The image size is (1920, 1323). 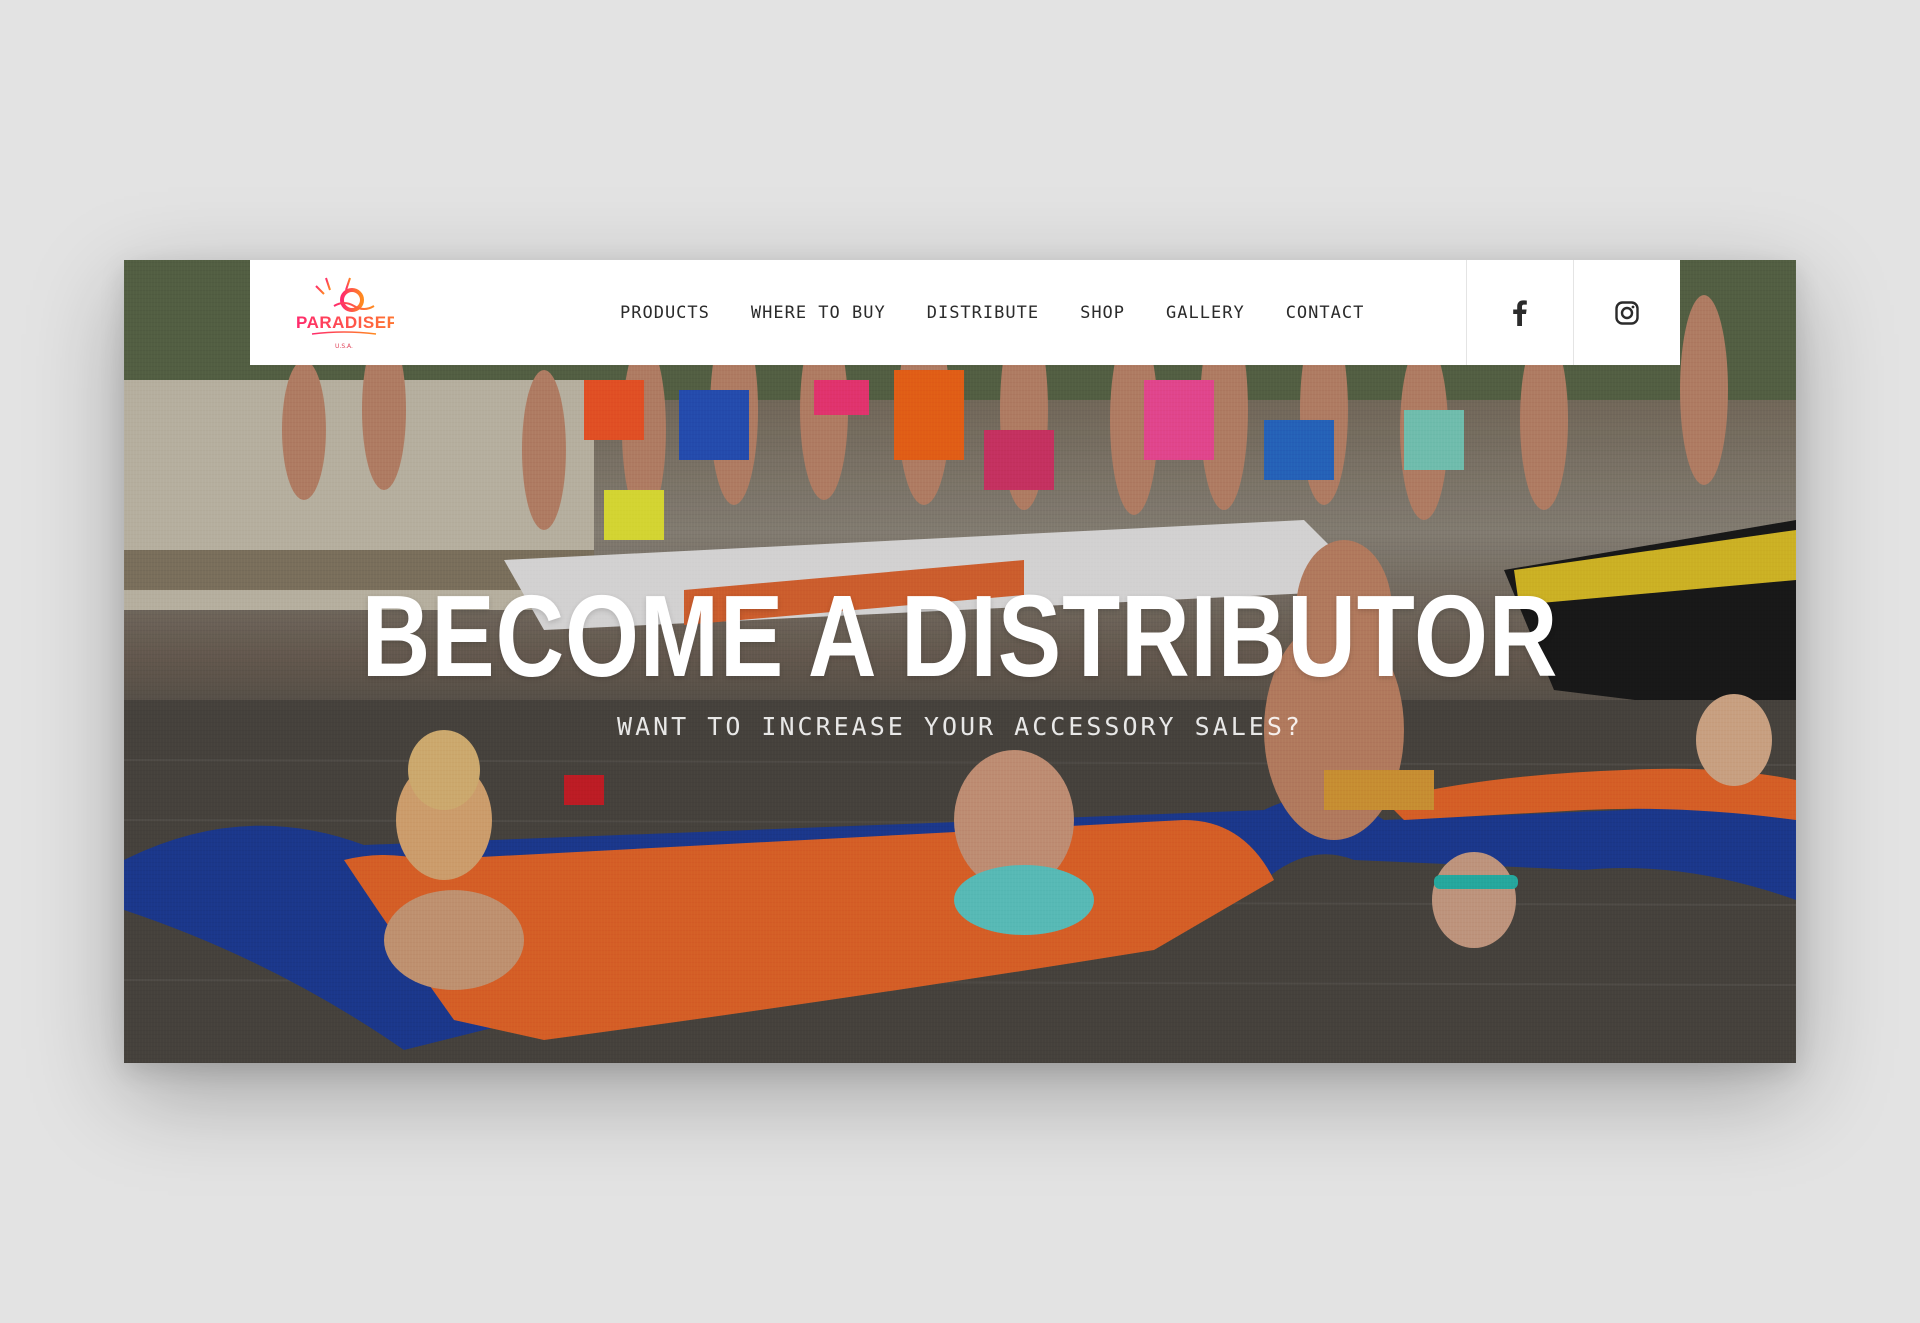 What do you see at coordinates (960, 636) in the screenshot?
I see `hero-title: BECOME A DISTRIBUTOR` at bounding box center [960, 636].